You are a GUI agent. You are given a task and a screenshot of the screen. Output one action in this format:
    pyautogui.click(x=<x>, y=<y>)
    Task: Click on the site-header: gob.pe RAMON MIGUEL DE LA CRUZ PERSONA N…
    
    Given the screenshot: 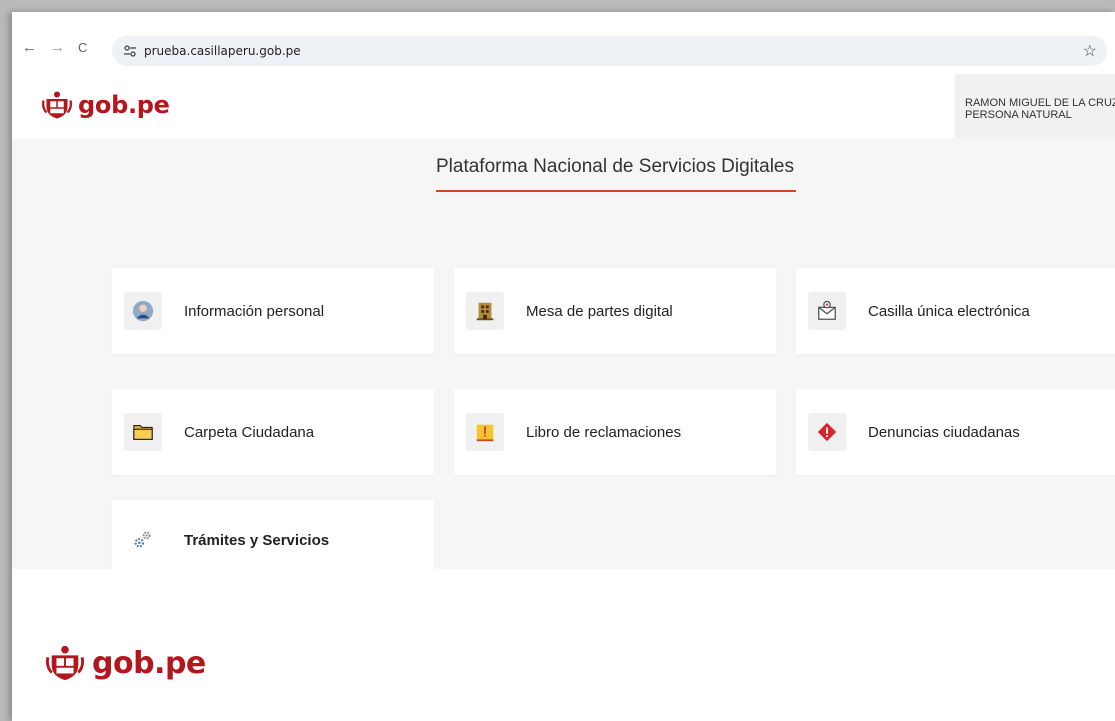 What is the action you would take?
    pyautogui.click(x=563, y=107)
    